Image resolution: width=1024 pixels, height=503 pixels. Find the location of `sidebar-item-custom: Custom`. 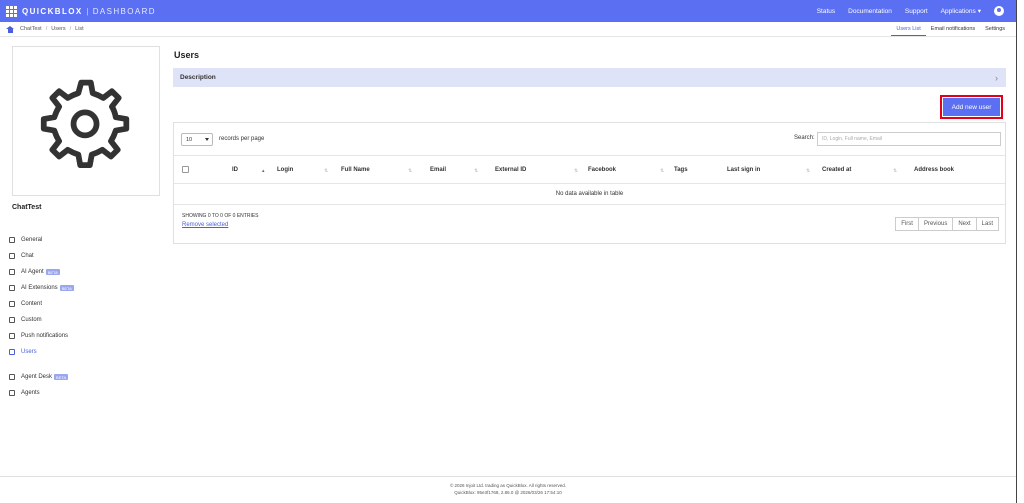

sidebar-item-custom: Custom is located at coordinates (84, 320).